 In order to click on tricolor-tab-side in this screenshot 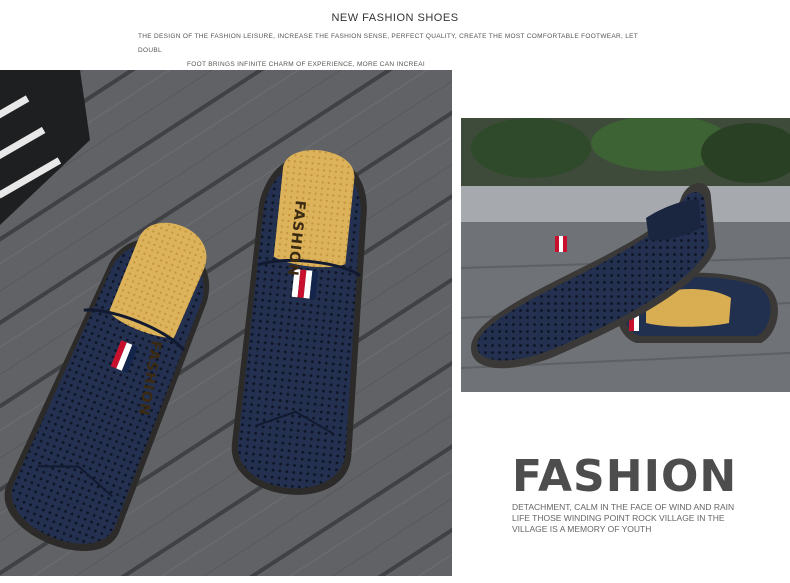, I will do `click(561, 244)`.